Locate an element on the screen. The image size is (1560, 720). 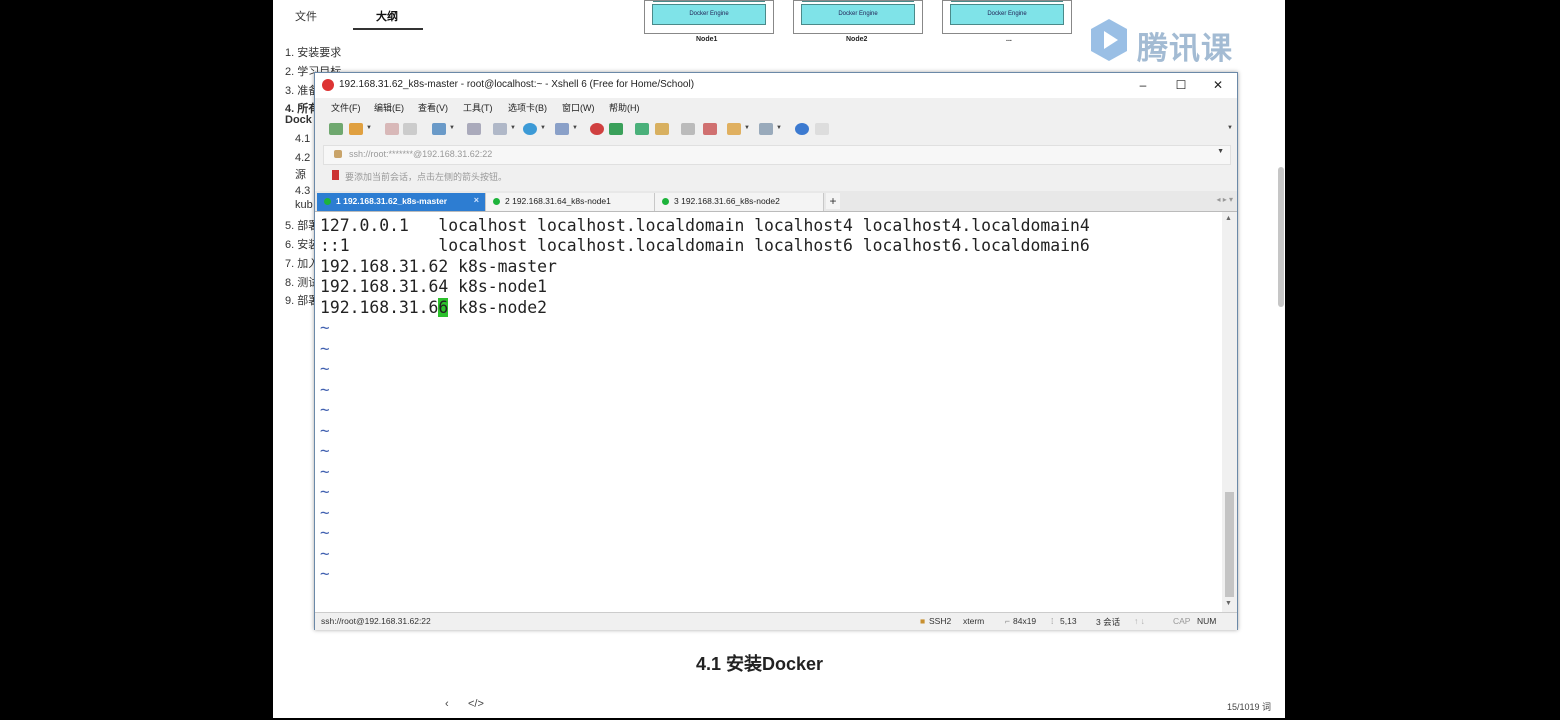
session-nav-arrows: ↑ ↓ is located at coordinates (1139, 621).